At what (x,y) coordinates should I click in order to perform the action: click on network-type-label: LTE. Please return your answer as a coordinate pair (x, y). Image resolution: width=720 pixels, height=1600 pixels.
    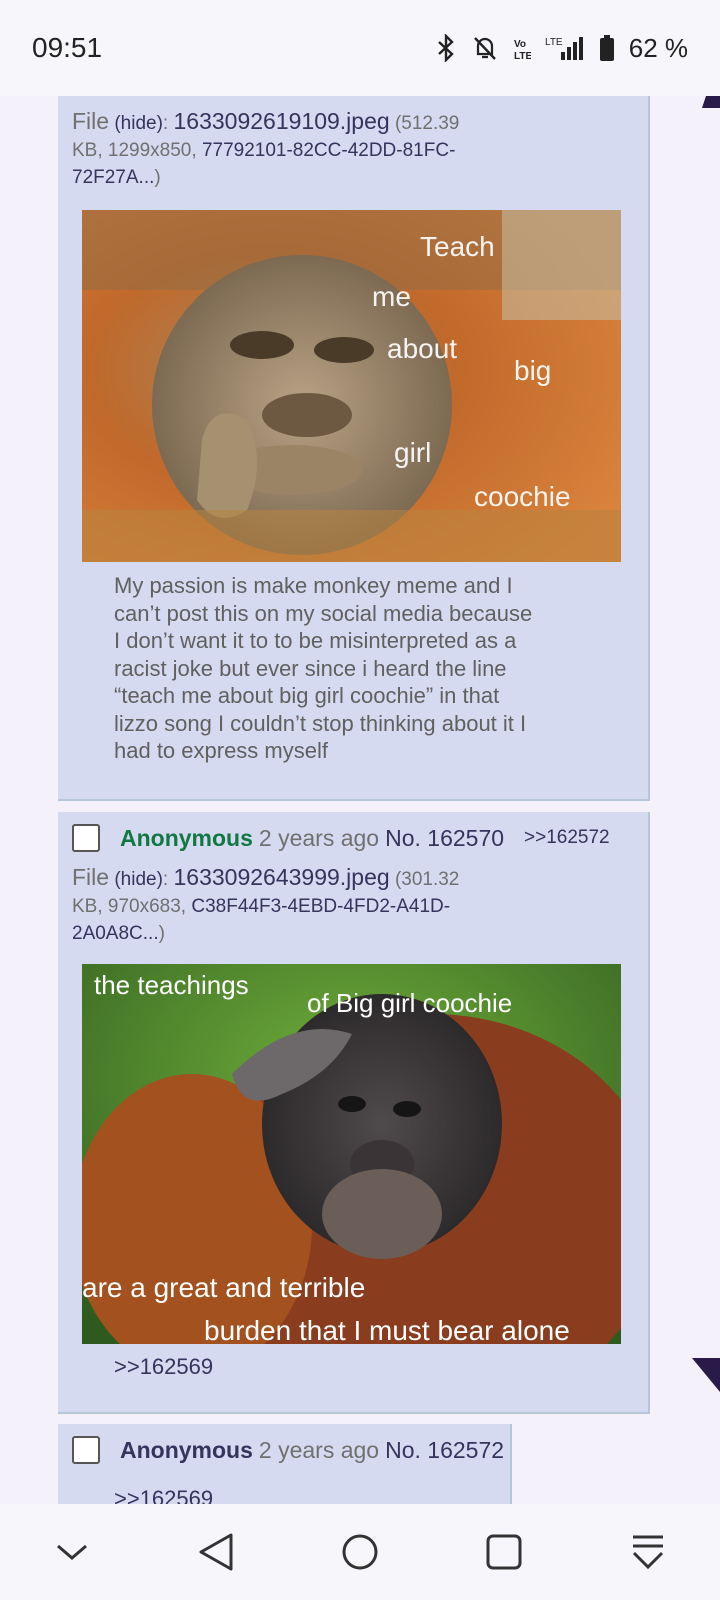
    Looking at the image, I should click on (554, 42).